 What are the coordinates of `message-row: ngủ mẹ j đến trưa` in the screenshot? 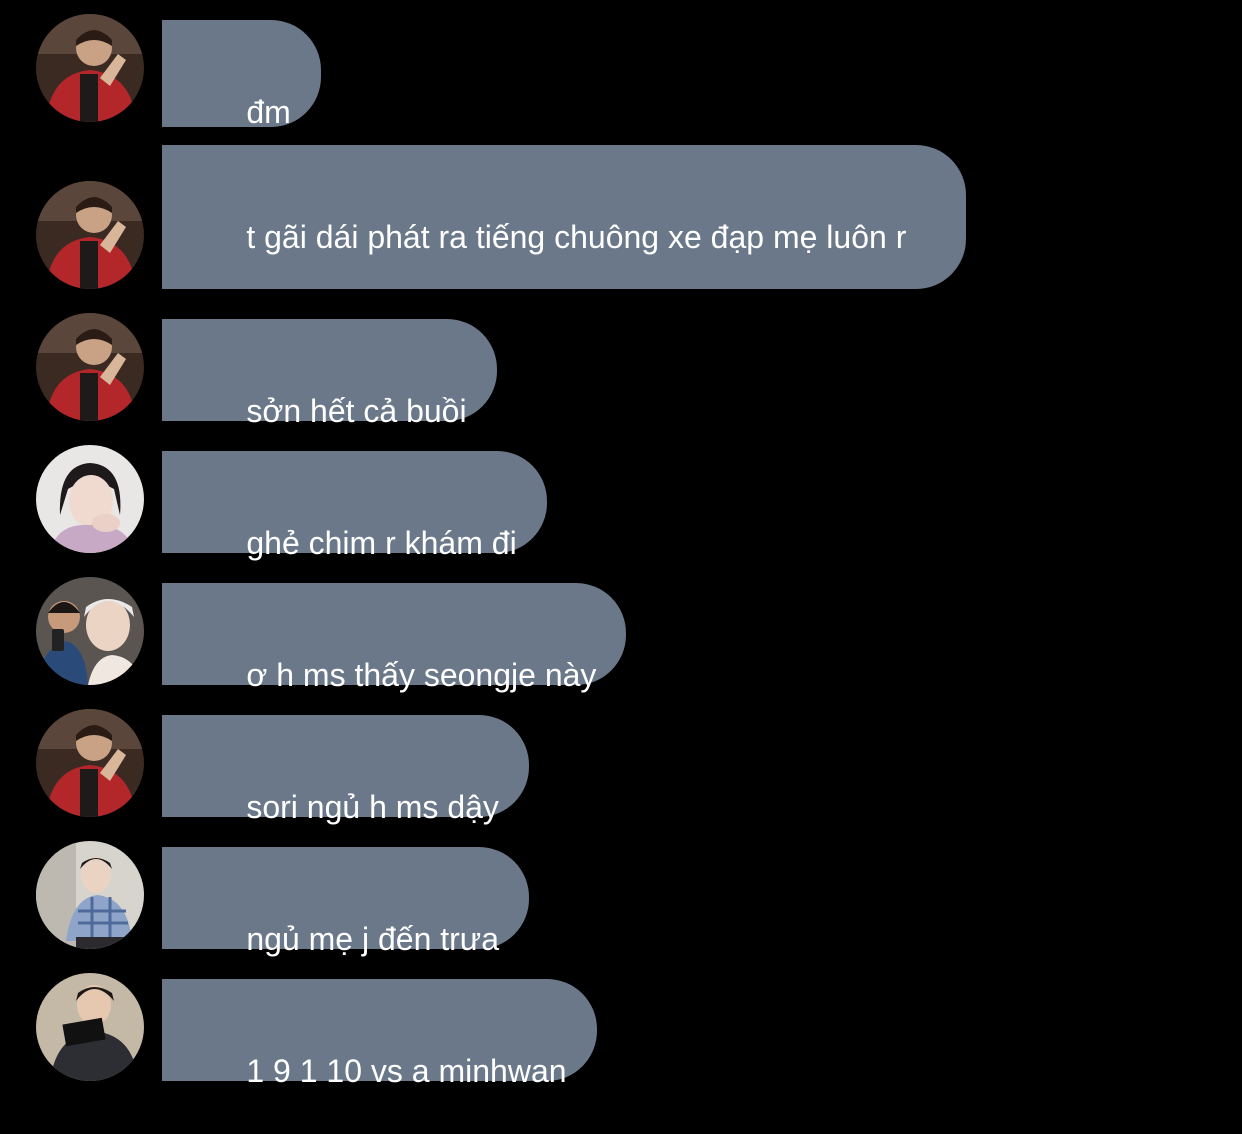 It's located at (621, 899).